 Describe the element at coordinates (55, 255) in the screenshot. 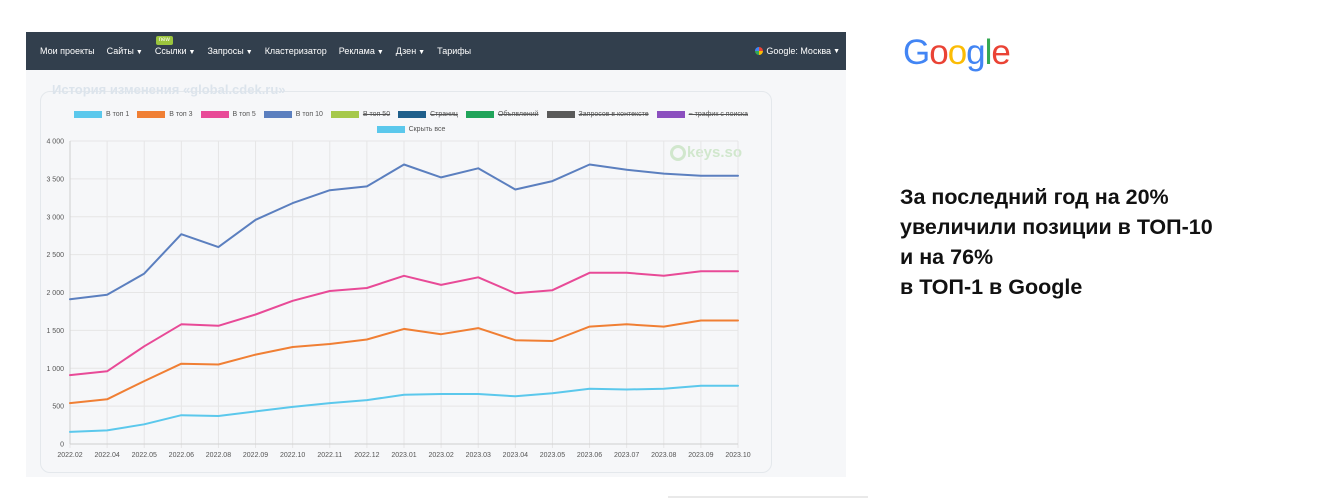

I see `y-tick-label: 2 500` at that location.